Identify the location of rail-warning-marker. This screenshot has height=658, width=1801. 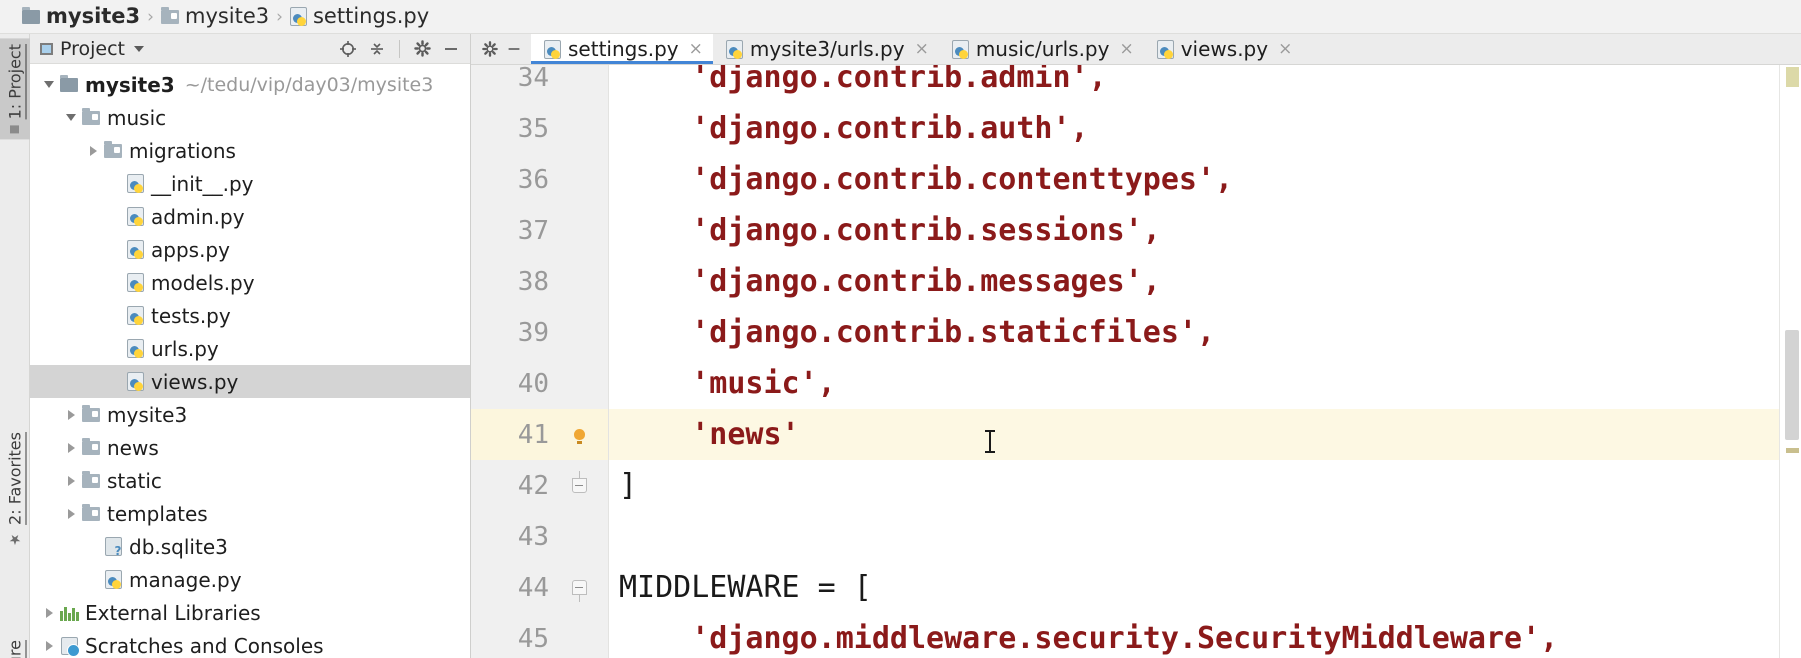
(1792, 77).